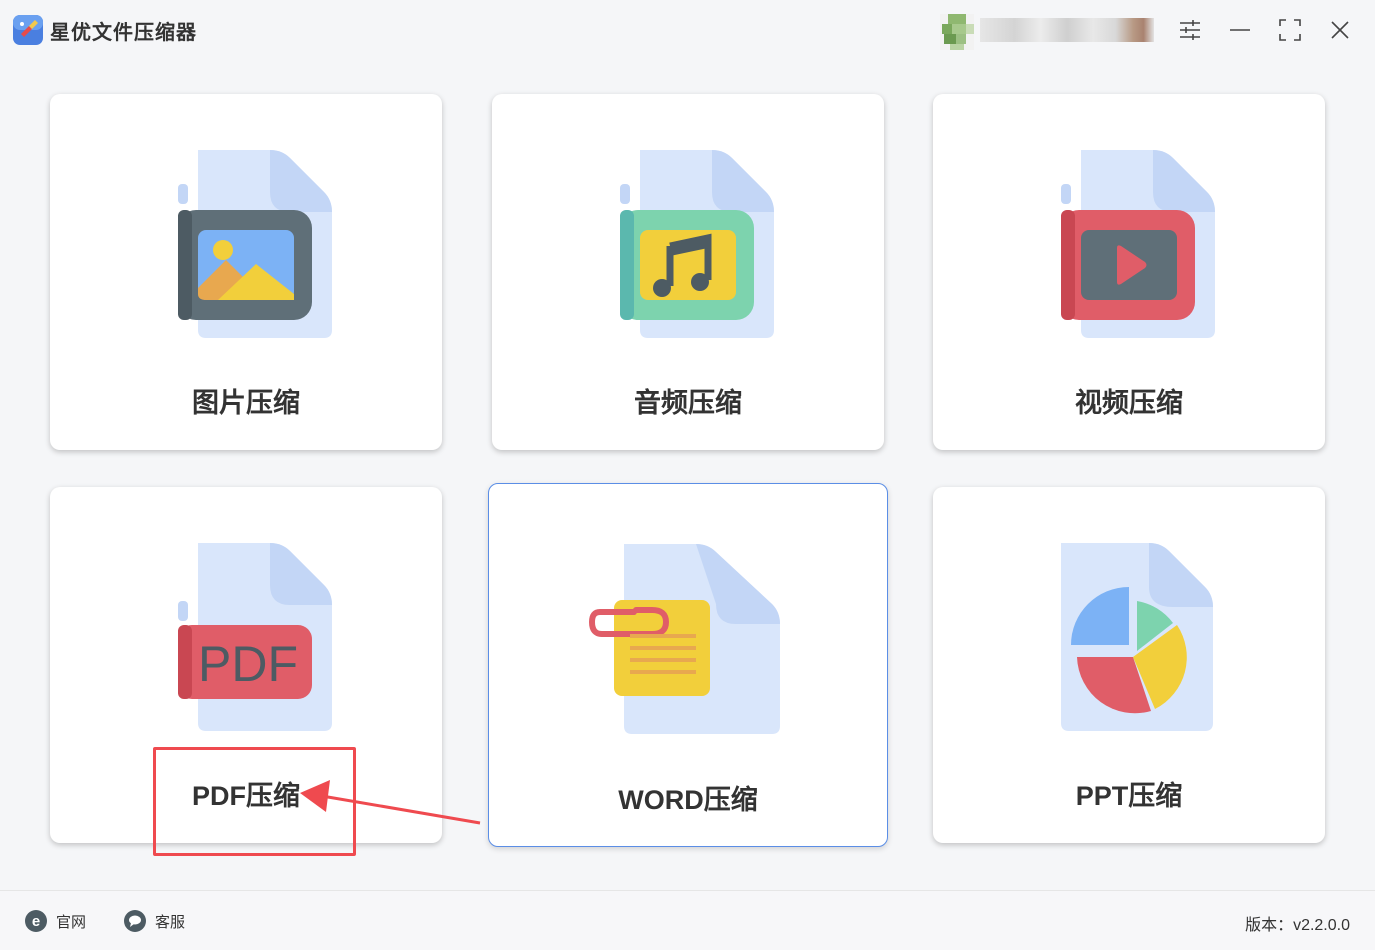  What do you see at coordinates (248, 664) in the screenshot?
I see `pdf-icon-text: PDF` at bounding box center [248, 664].